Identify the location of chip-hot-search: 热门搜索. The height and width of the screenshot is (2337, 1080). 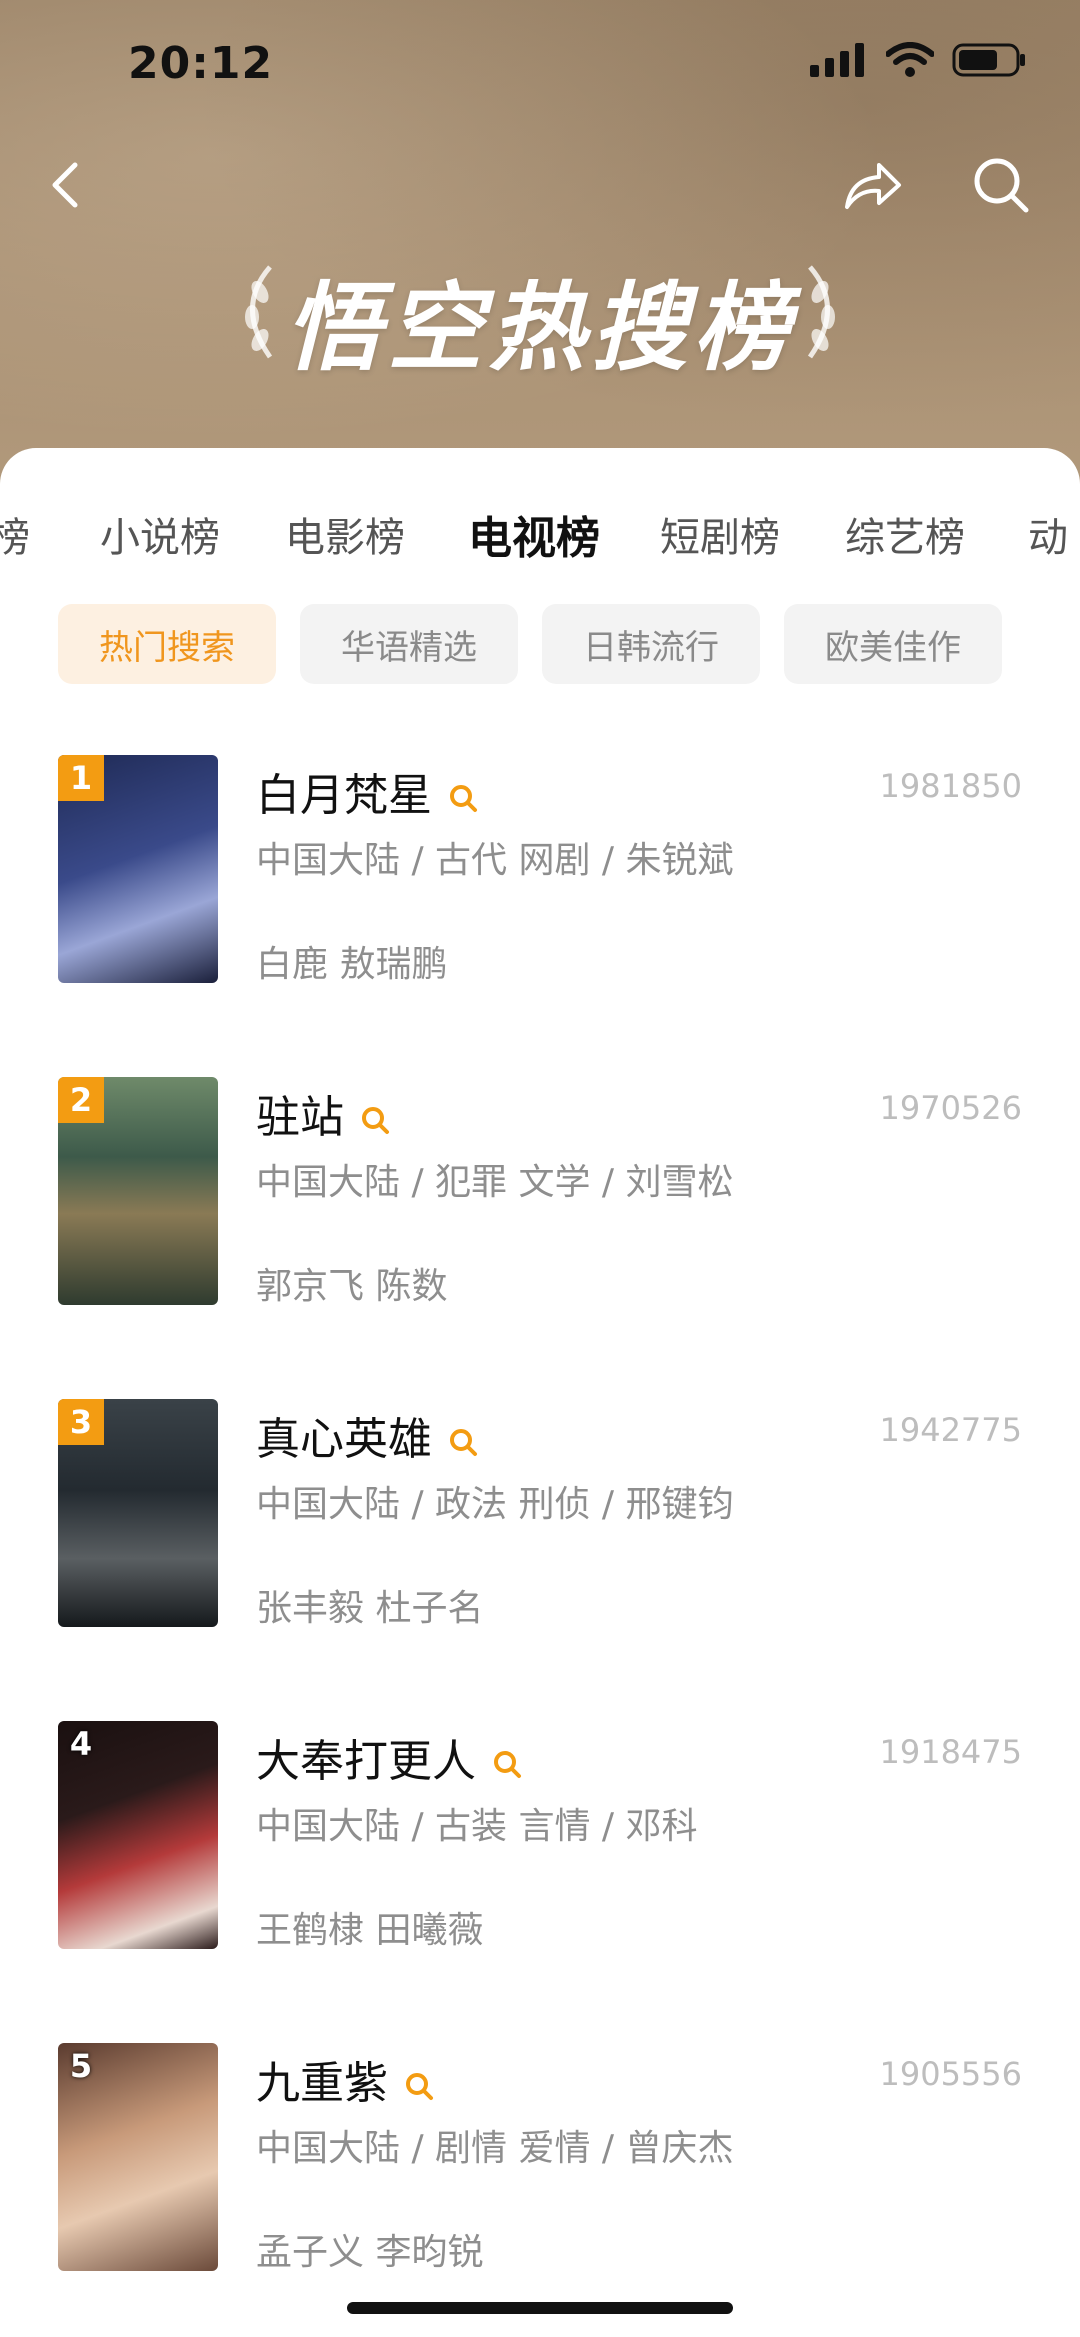
(167, 644).